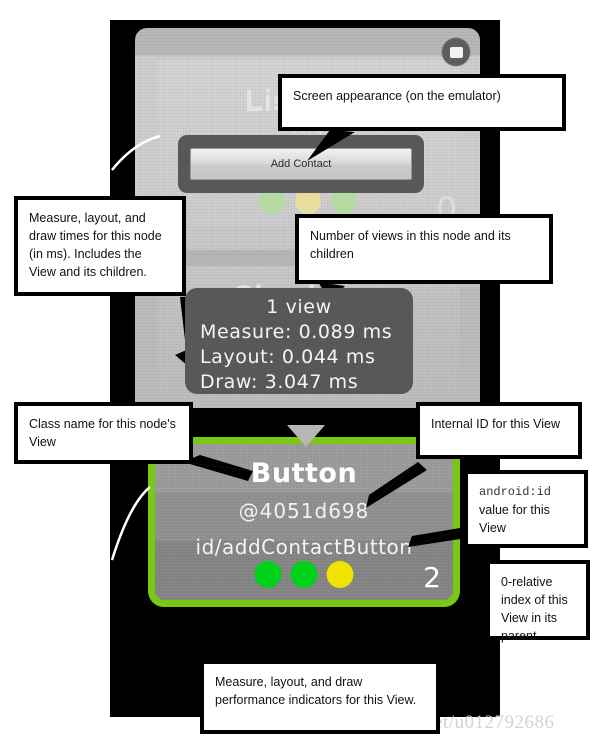 The height and width of the screenshot is (750, 606). I want to click on layout-indicator-dot, so click(304, 574).